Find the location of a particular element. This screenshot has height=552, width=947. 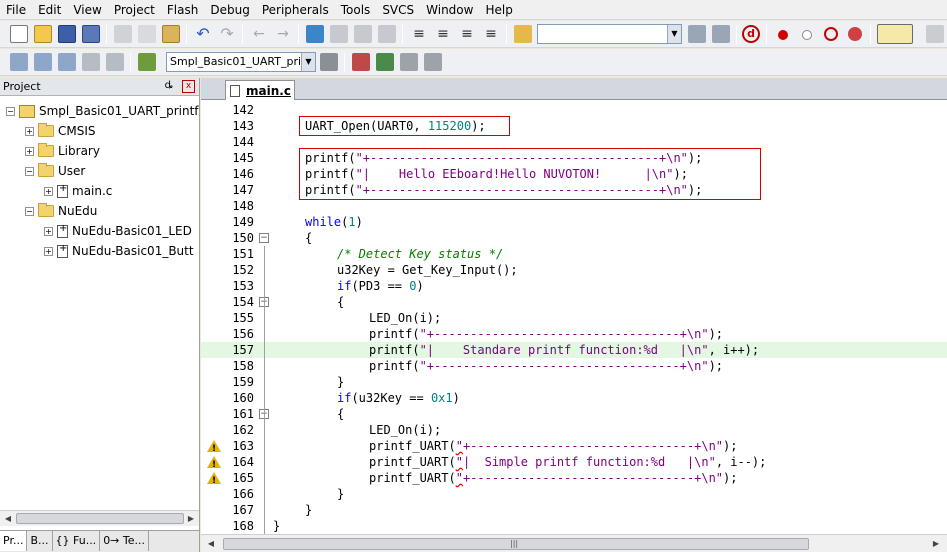

tree-item-main-c: + main.c is located at coordinates (78, 191).